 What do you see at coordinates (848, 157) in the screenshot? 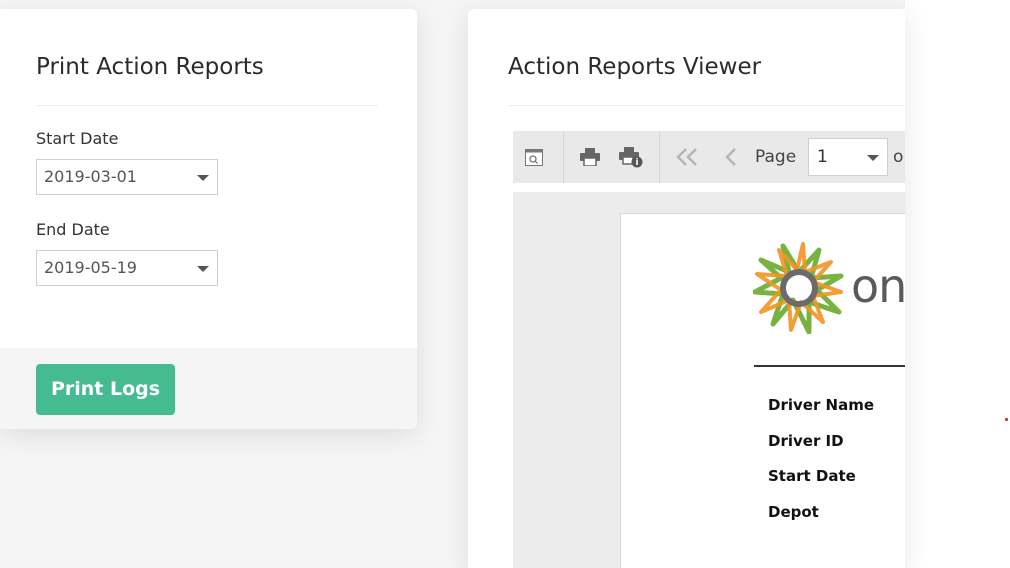
I see `page-number-select: 1` at bounding box center [848, 157].